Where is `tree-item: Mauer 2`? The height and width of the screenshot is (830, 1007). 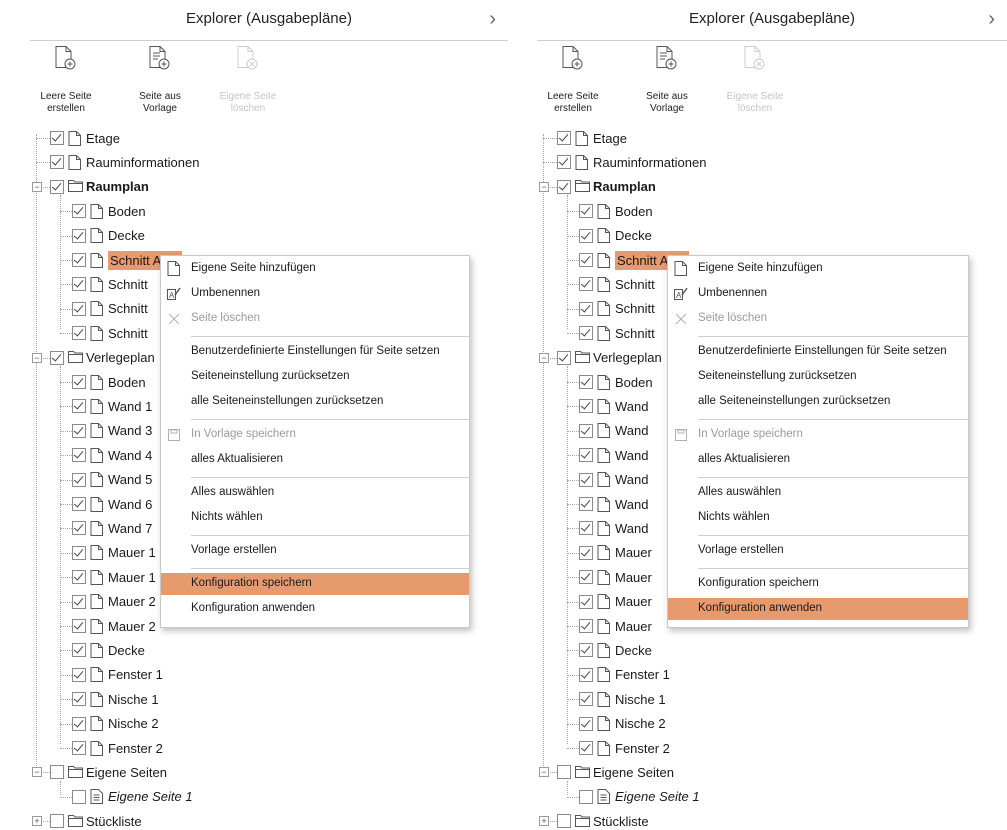
tree-item: Mauer 2 is located at coordinates (114, 626).